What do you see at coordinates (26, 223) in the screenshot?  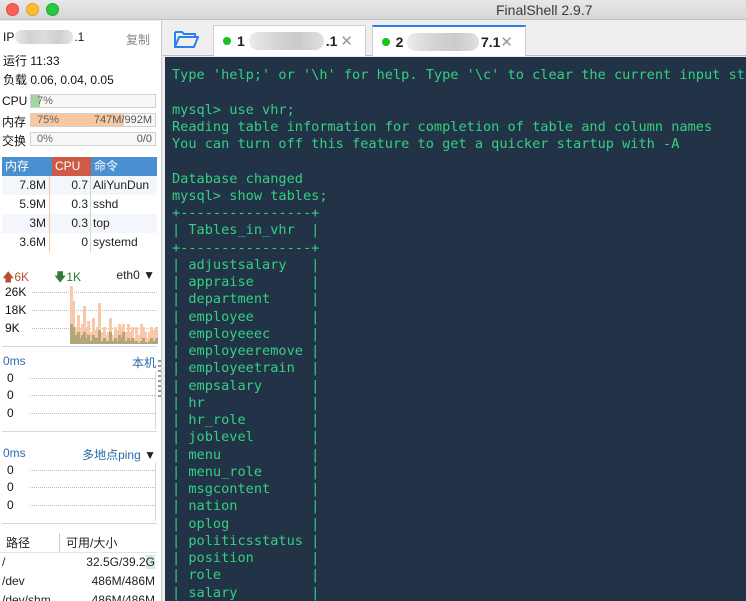 I see `process-memory: 3M` at bounding box center [26, 223].